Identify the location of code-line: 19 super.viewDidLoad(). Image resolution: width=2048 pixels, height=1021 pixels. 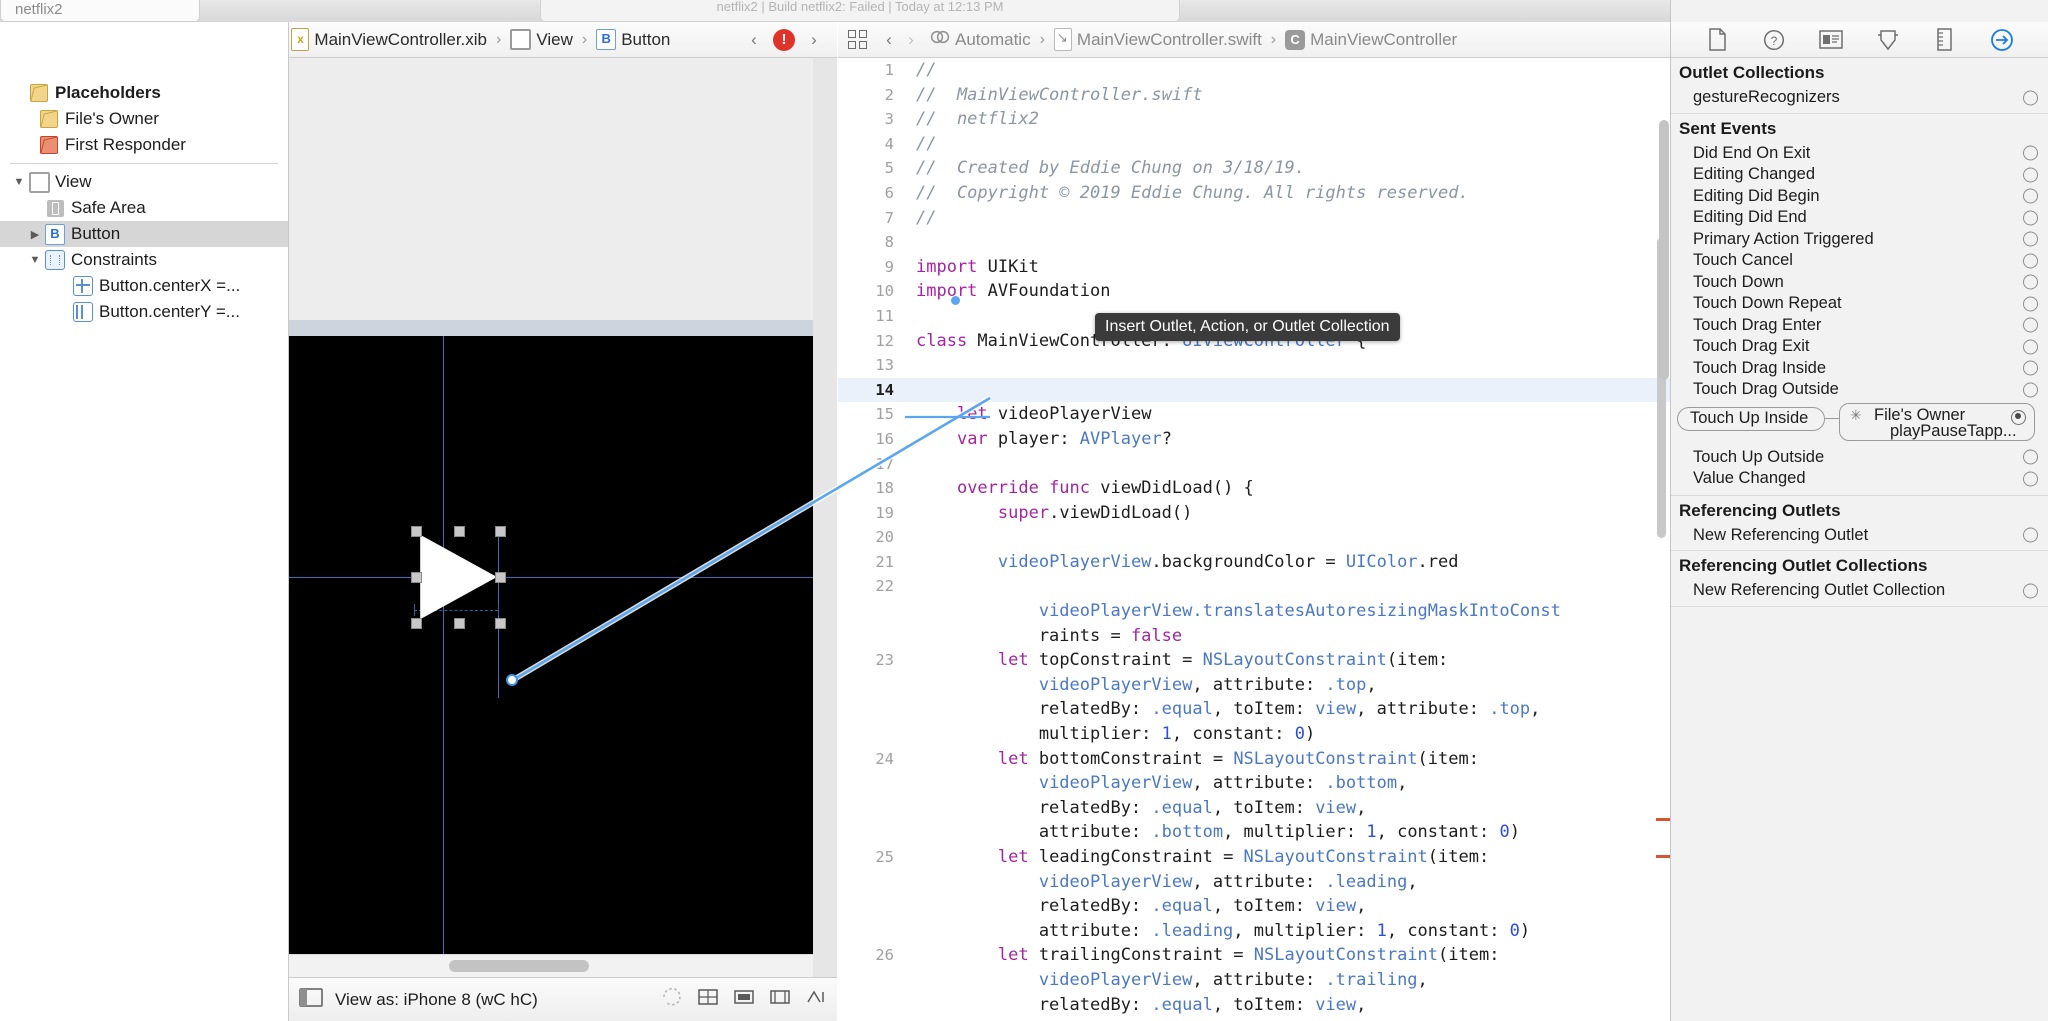
(1254, 513).